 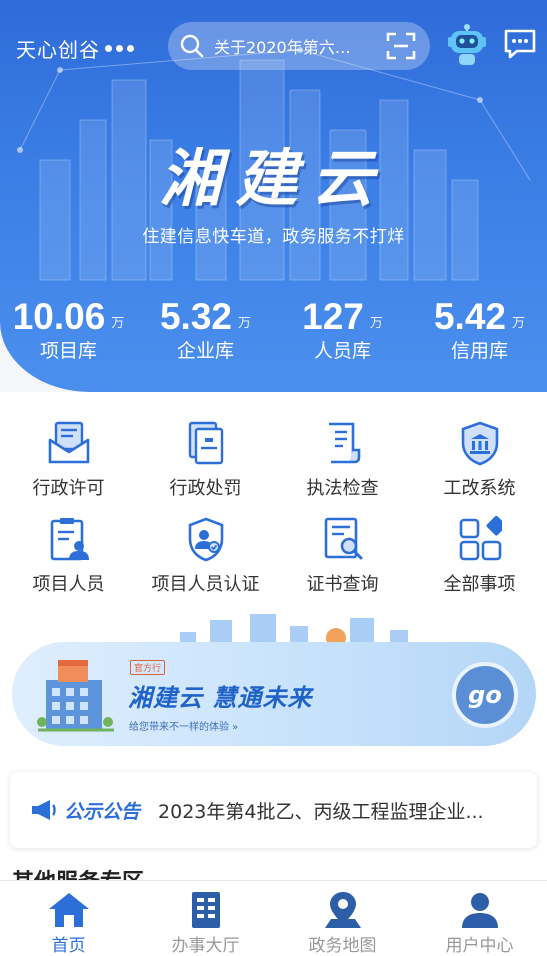 What do you see at coordinates (148, 667) in the screenshot?
I see `banner-tag: 官方行` at bounding box center [148, 667].